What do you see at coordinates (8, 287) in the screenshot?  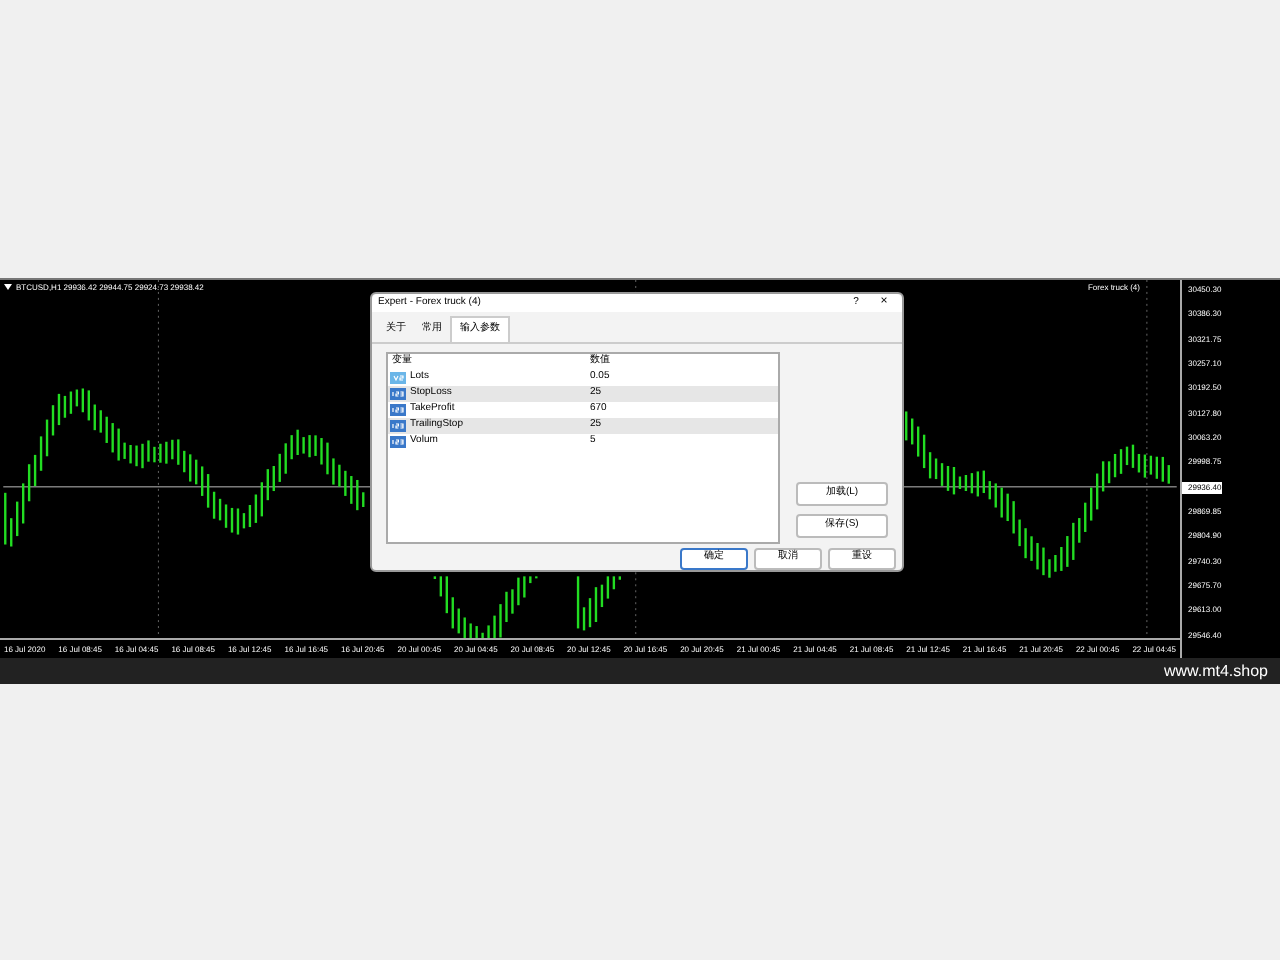 I see `dropdown-icon` at bounding box center [8, 287].